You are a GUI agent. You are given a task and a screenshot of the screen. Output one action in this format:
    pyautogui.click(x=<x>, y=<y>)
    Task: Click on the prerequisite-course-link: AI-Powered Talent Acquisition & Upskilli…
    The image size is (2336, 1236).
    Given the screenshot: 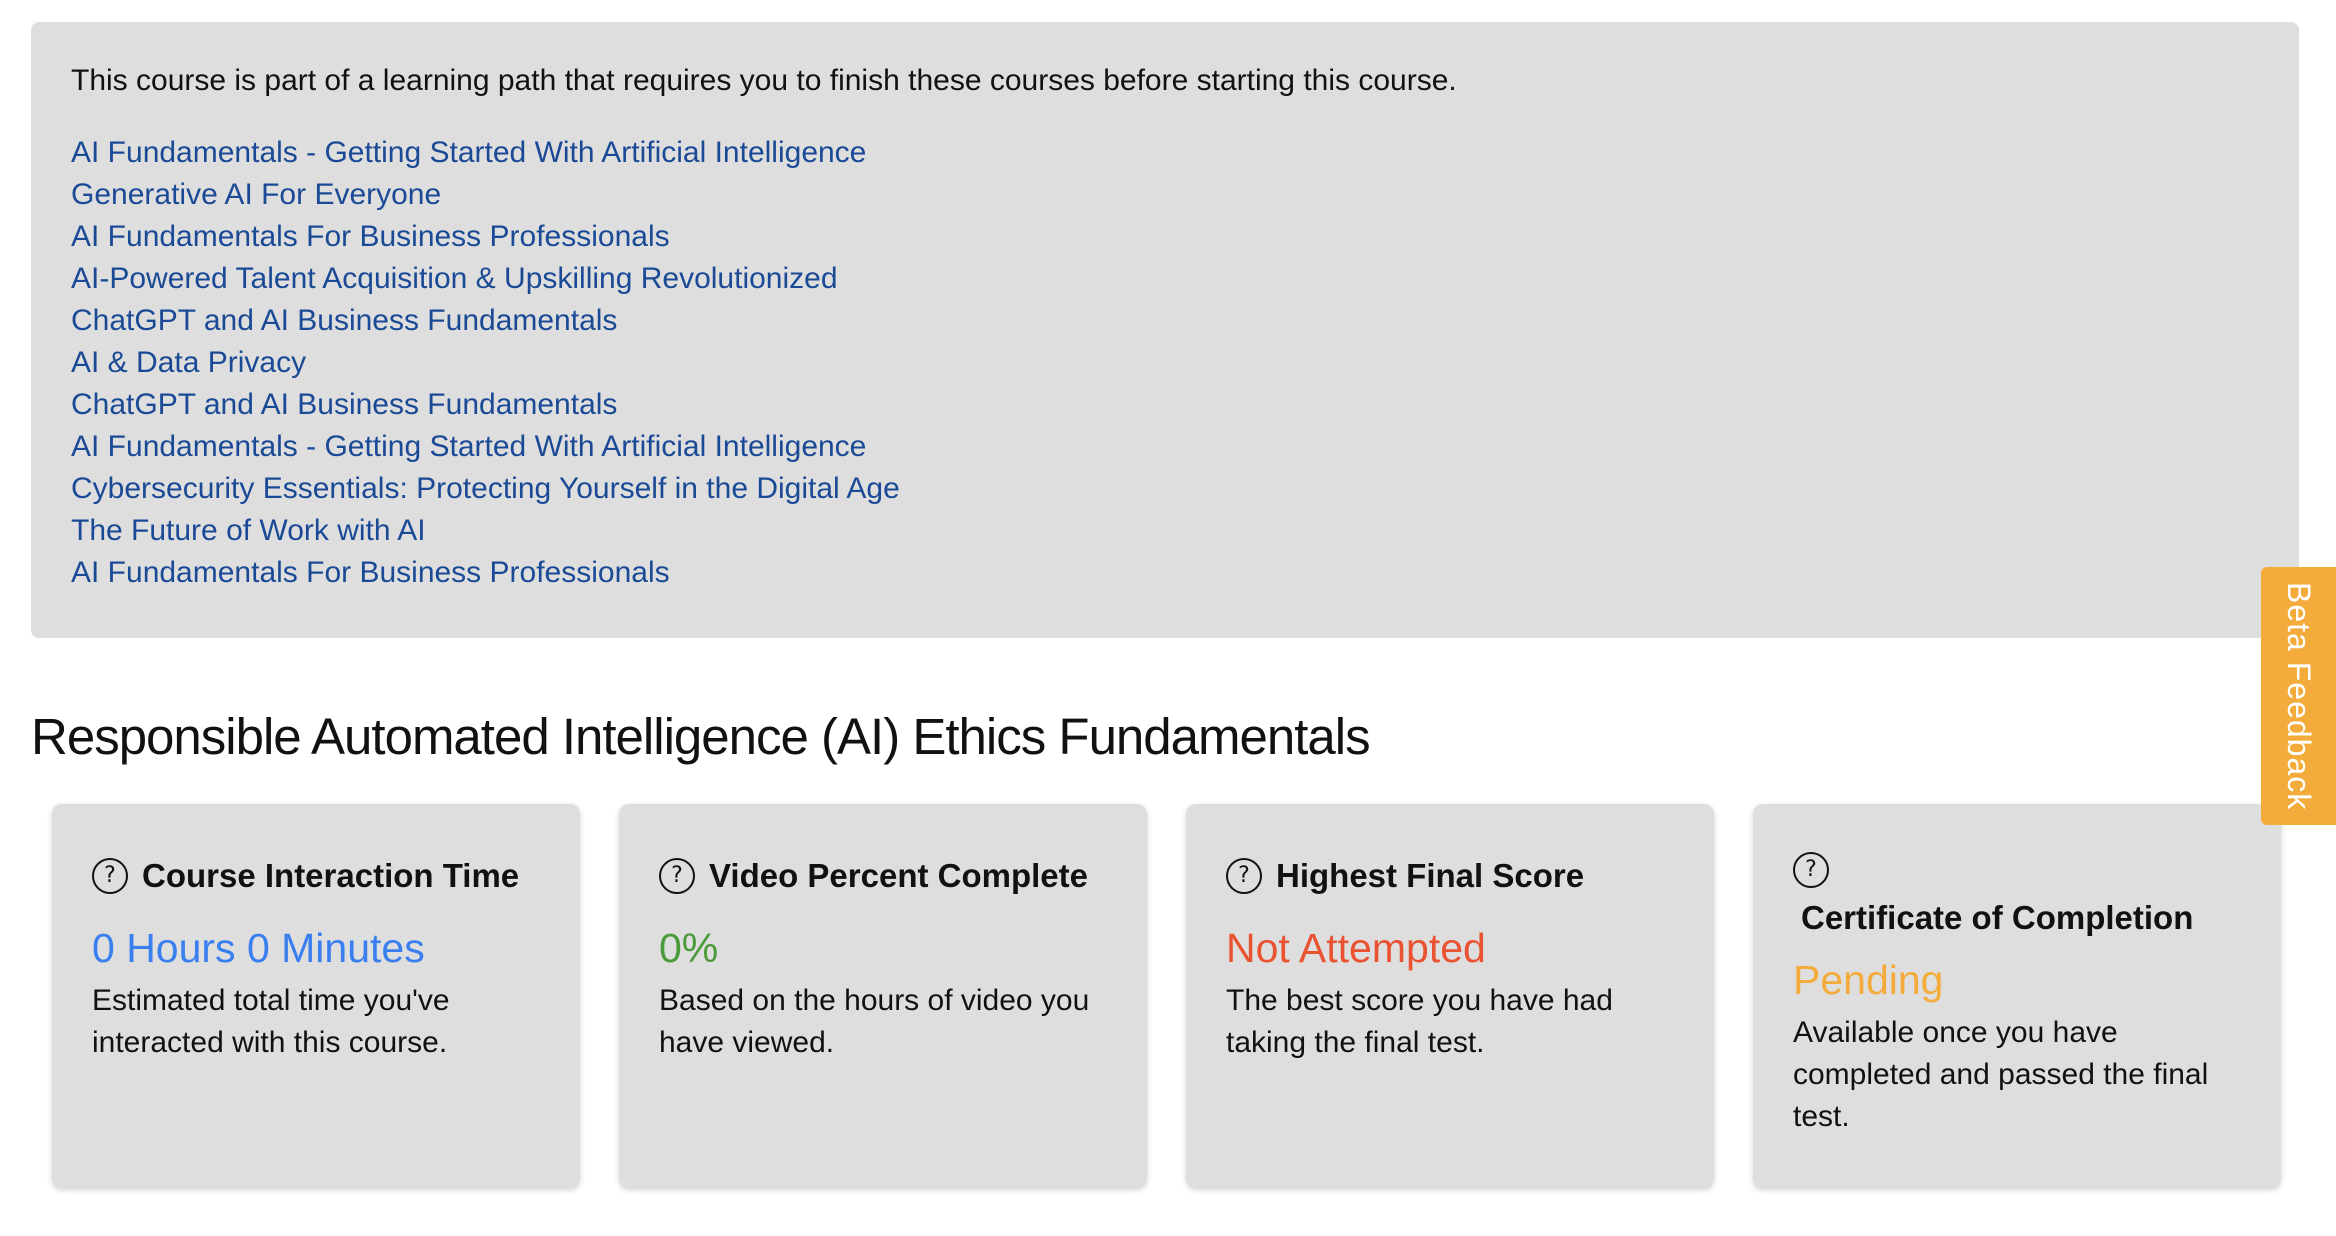 What is the action you would take?
    pyautogui.click(x=454, y=278)
    